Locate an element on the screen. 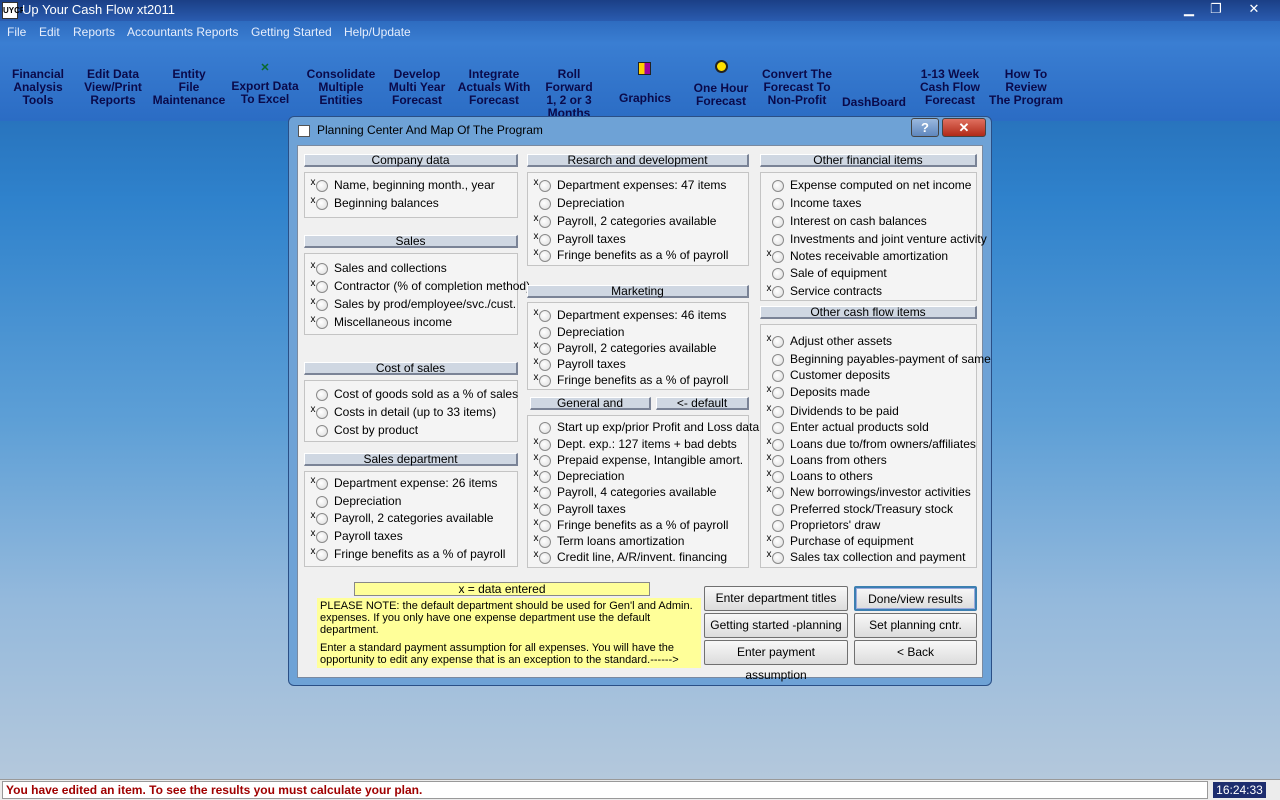 The height and width of the screenshot is (800, 1280). menu-file: File is located at coordinates (16, 32).